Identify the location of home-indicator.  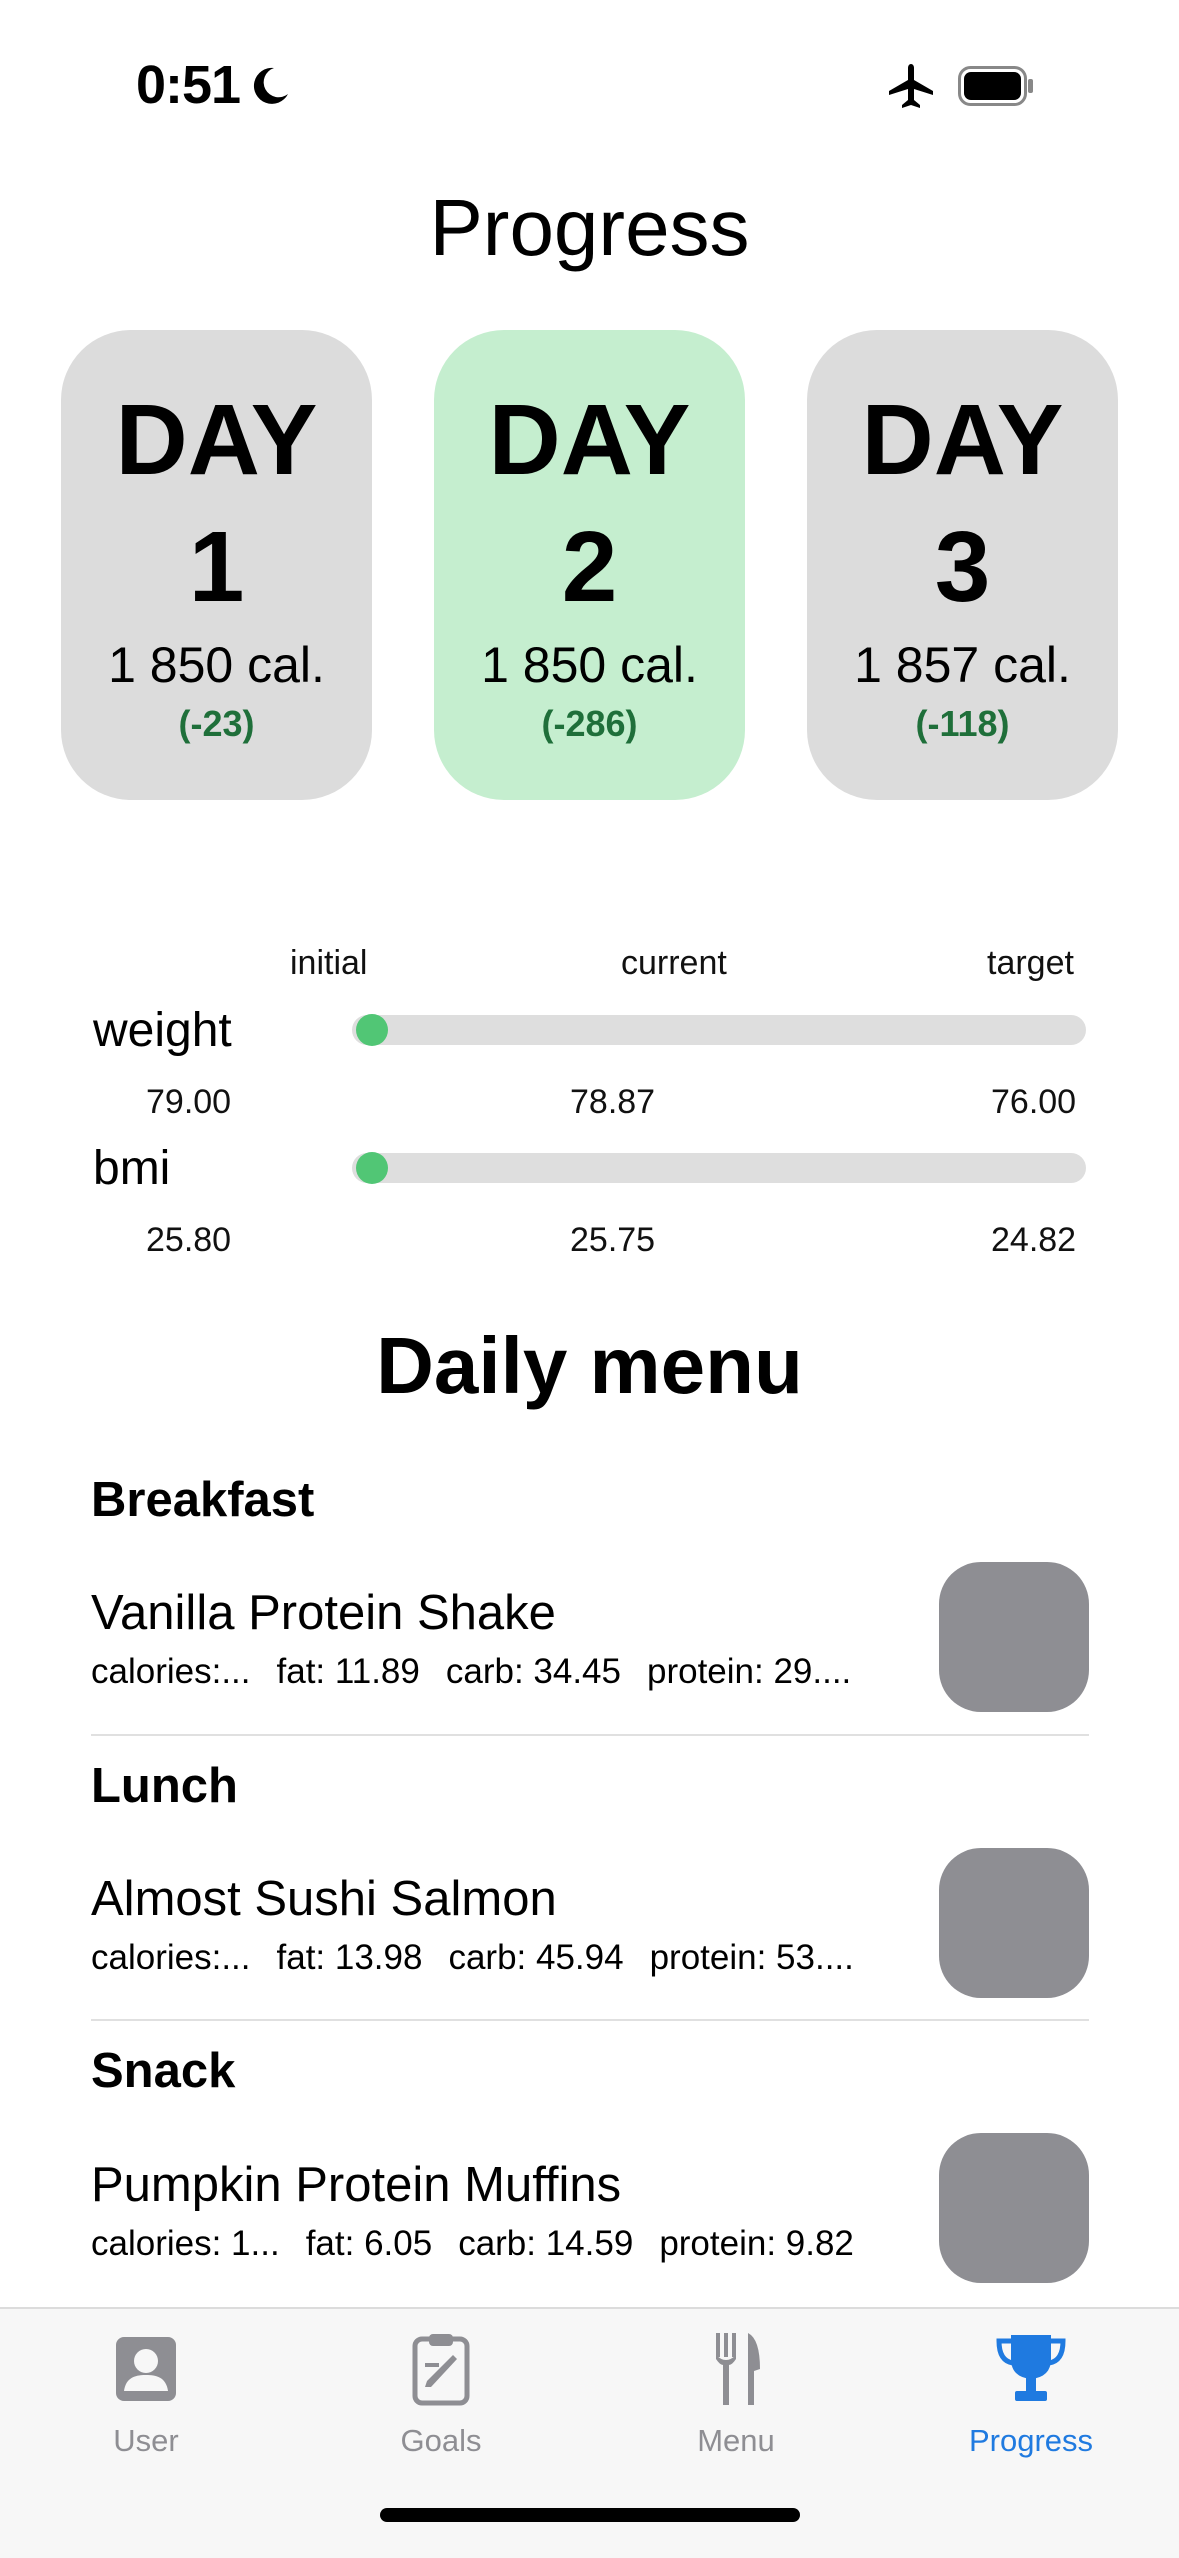
(590, 2515).